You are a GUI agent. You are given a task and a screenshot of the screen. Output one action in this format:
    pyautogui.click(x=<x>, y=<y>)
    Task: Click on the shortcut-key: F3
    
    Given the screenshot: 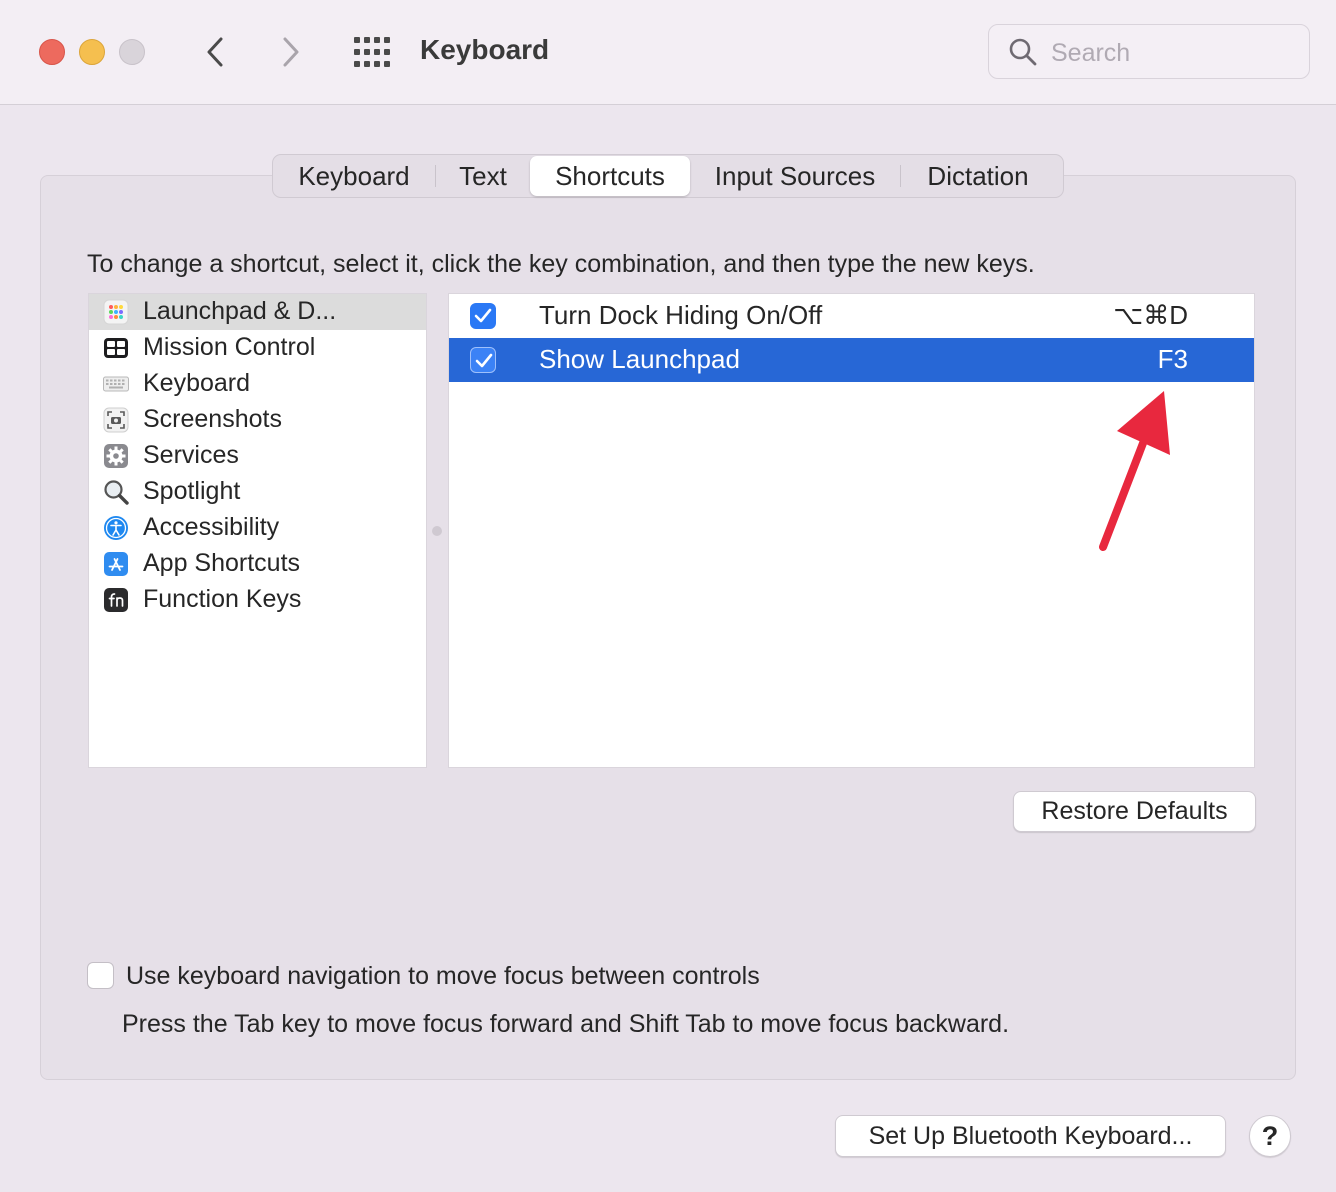 What is the action you would take?
    pyautogui.click(x=1173, y=359)
    